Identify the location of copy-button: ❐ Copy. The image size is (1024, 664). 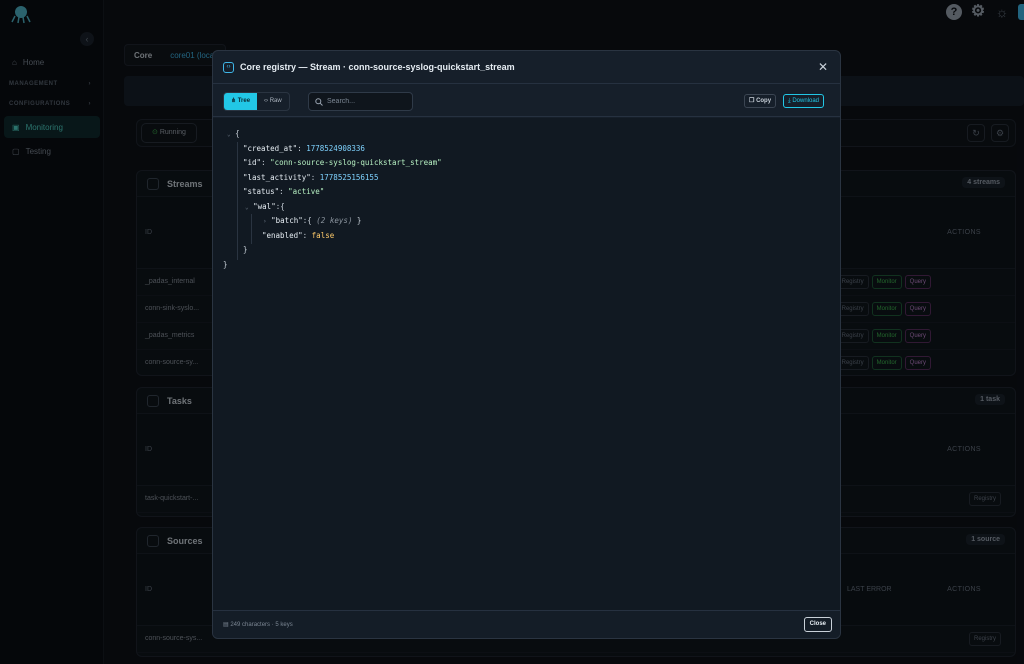
(760, 101).